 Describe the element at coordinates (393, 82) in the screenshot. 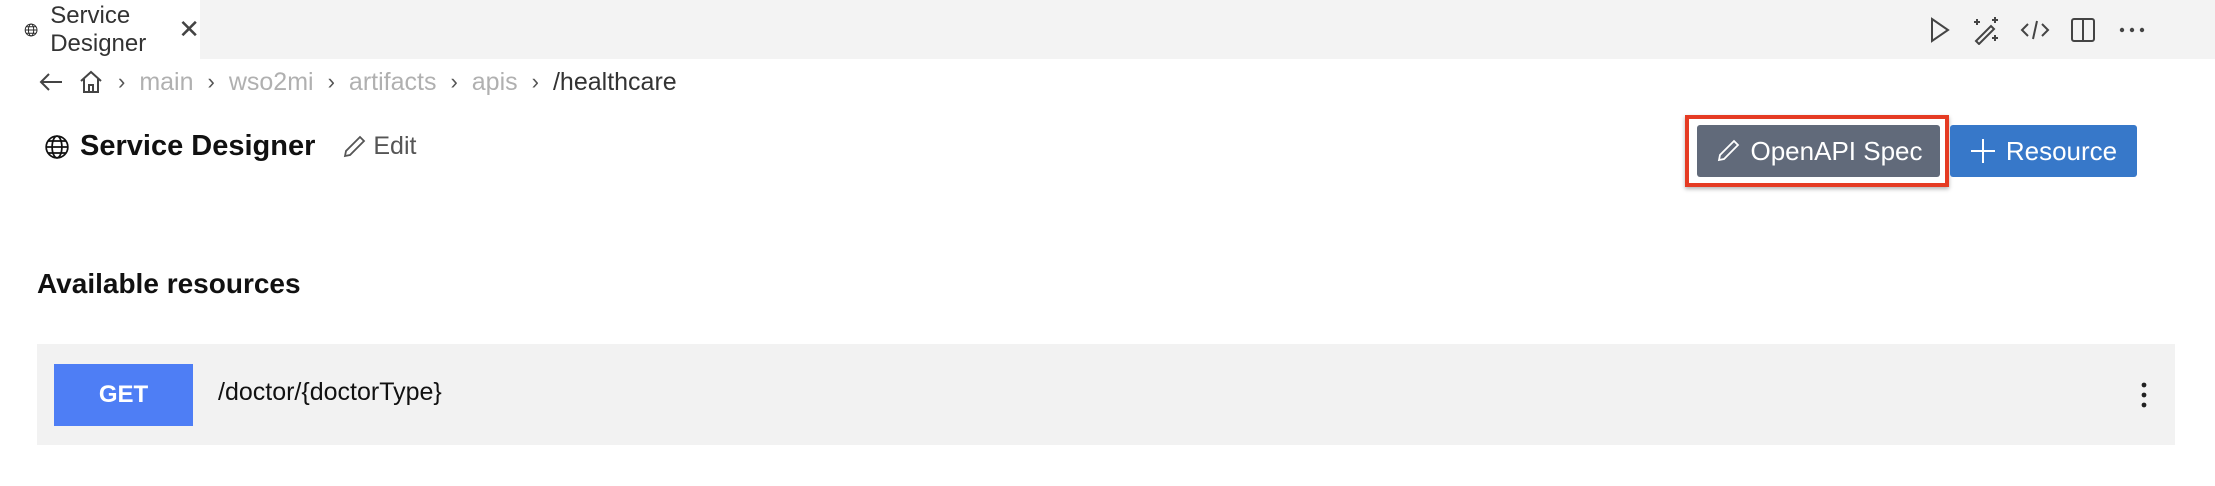

I see `breadcrumb-item-artifacts: artifacts` at that location.